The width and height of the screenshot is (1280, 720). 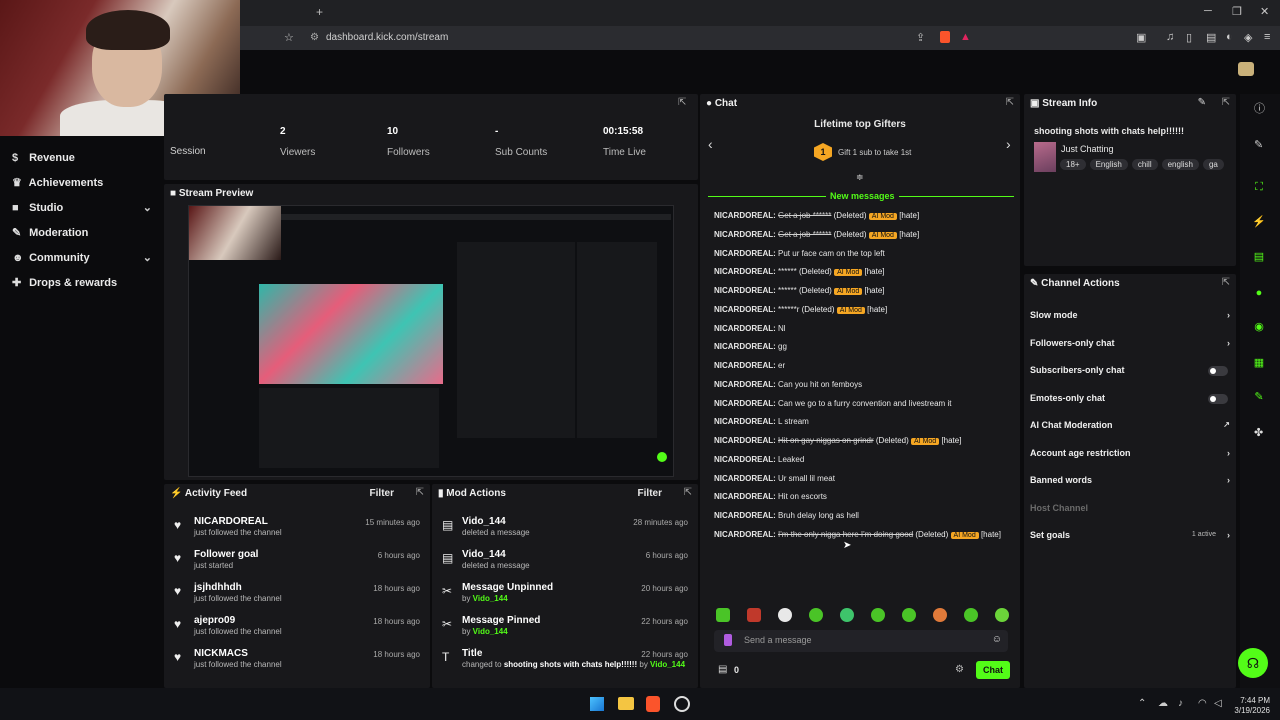 I want to click on shield-icon: ◈, so click(x=1248, y=37).